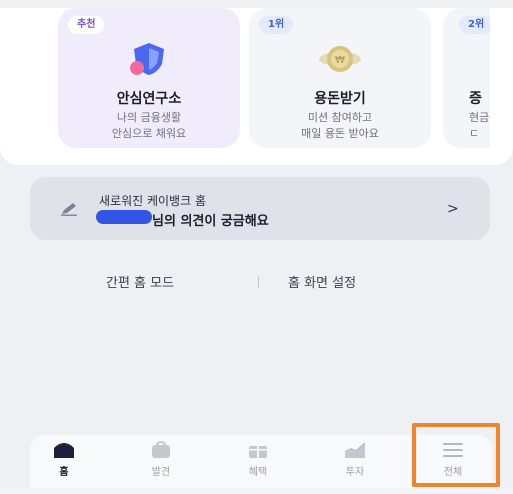 Image resolution: width=513 pixels, height=494 pixels. I want to click on feedback-subtitle-text: 님의 의견이 궁금해요, so click(210, 221).